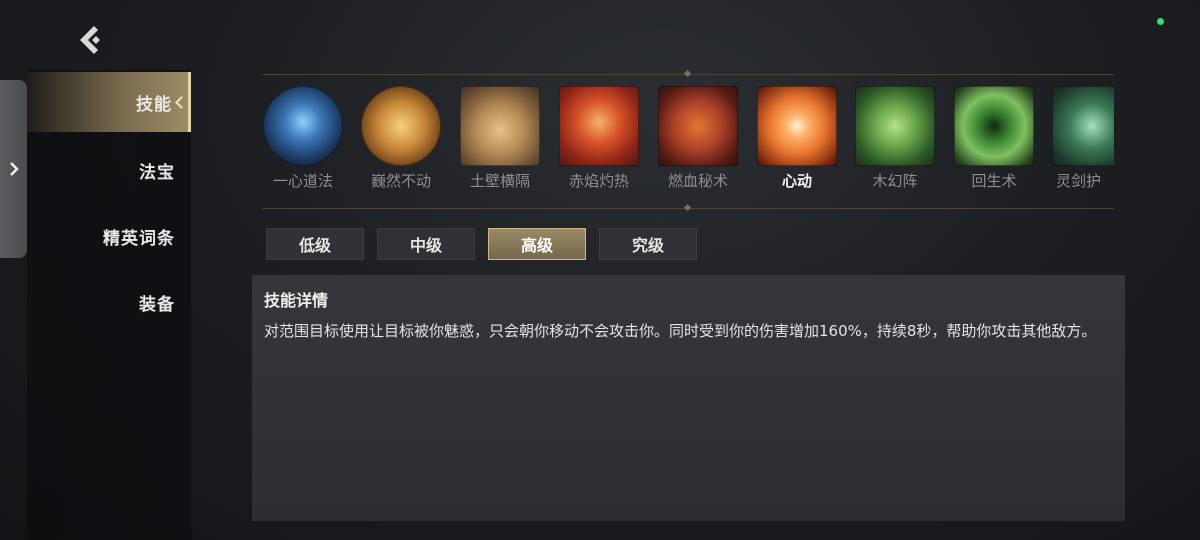 The width and height of the screenshot is (1200, 540). I want to click on drawer-toggle, so click(13, 169).